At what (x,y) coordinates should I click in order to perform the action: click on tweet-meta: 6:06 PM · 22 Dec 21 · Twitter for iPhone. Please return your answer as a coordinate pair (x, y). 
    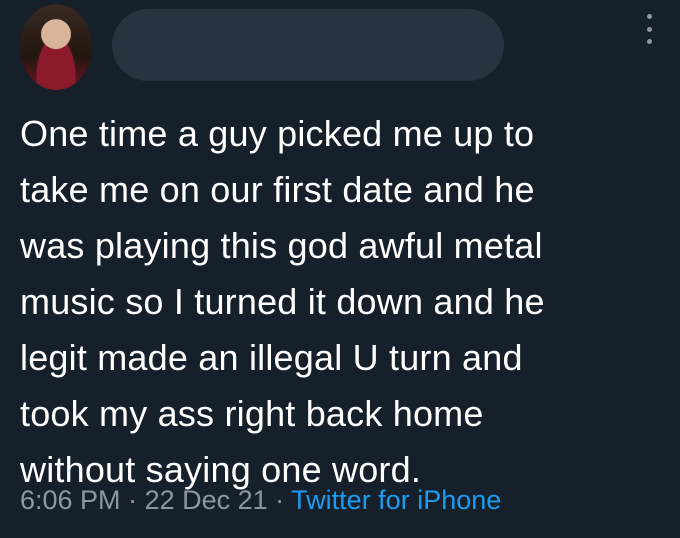
    Looking at the image, I should click on (260, 500).